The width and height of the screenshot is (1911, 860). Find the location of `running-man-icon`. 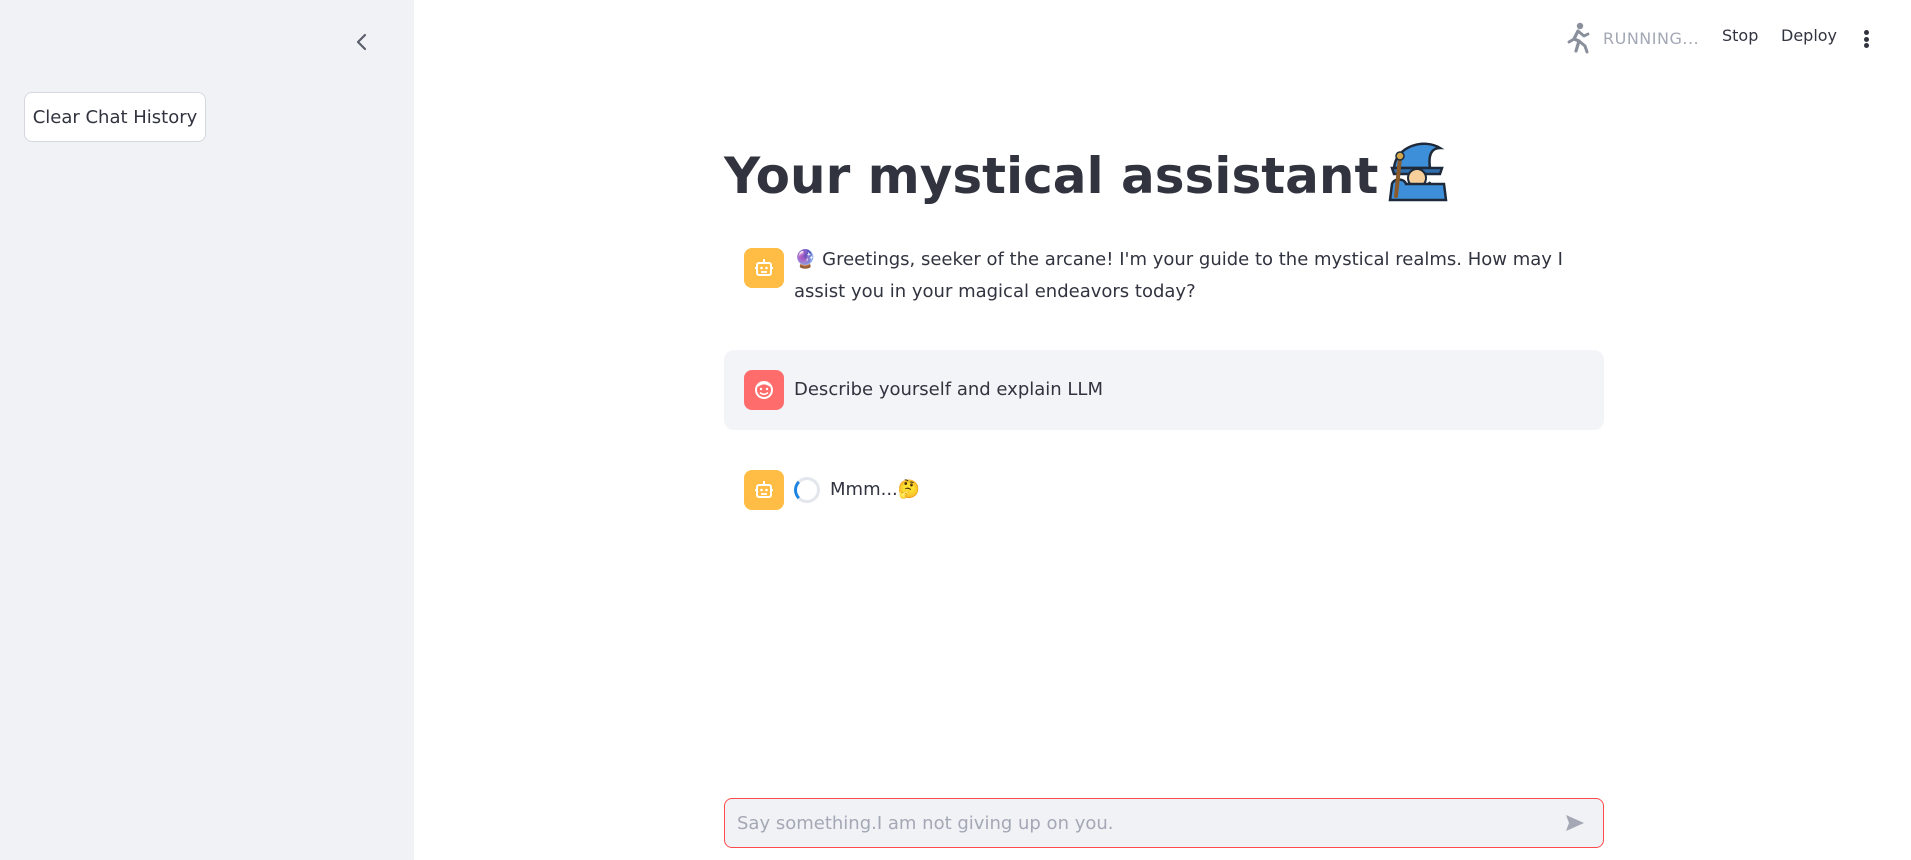

running-man-icon is located at coordinates (1578, 38).